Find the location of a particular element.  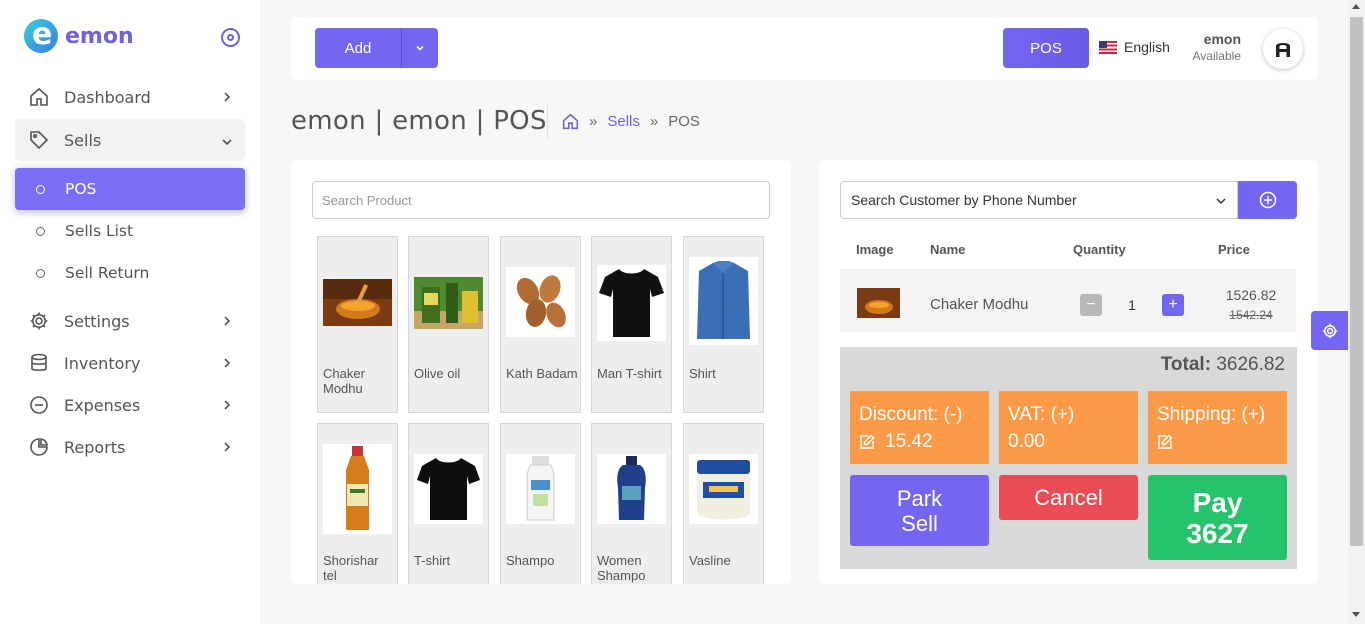

product-name: T-shirt is located at coordinates (432, 560).